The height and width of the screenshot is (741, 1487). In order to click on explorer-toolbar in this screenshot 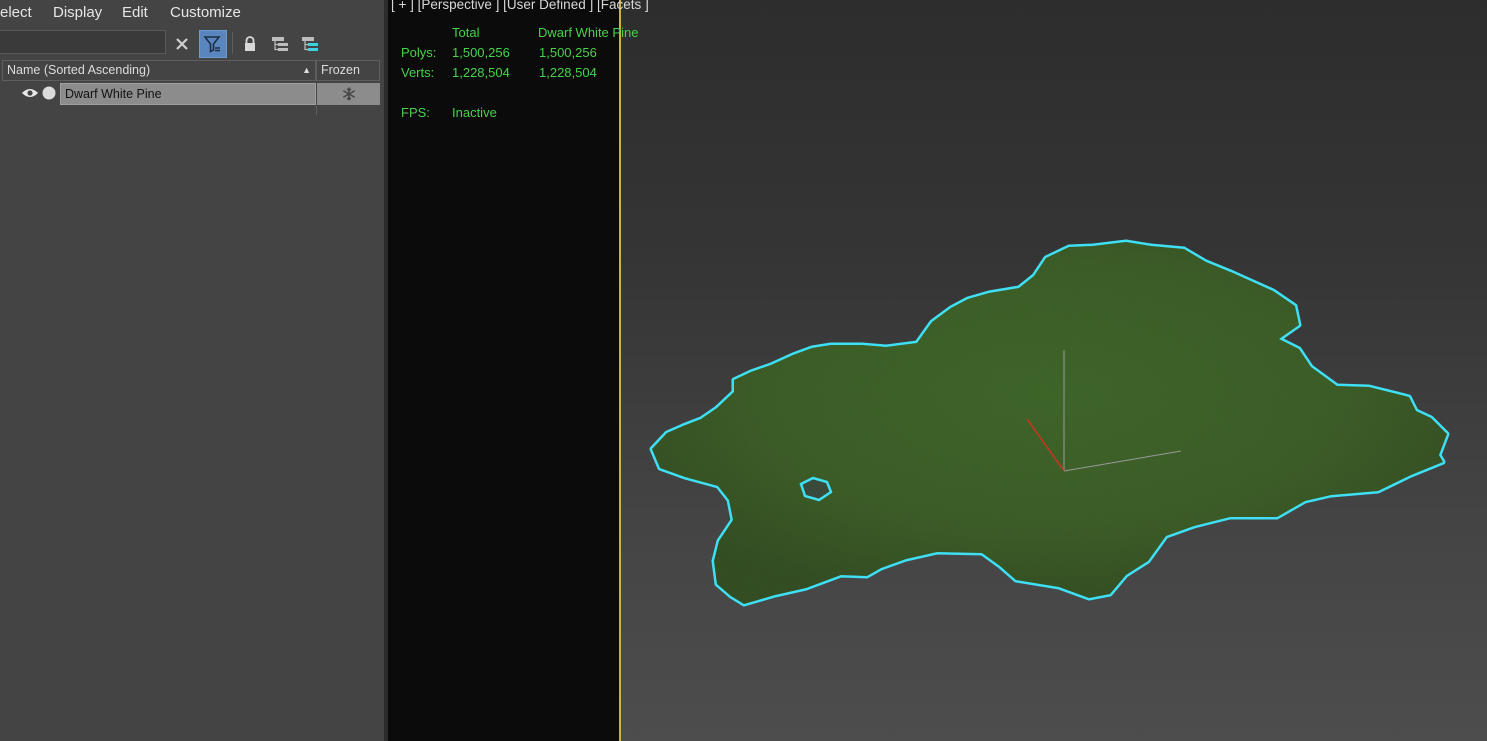, I will do `click(192, 43)`.